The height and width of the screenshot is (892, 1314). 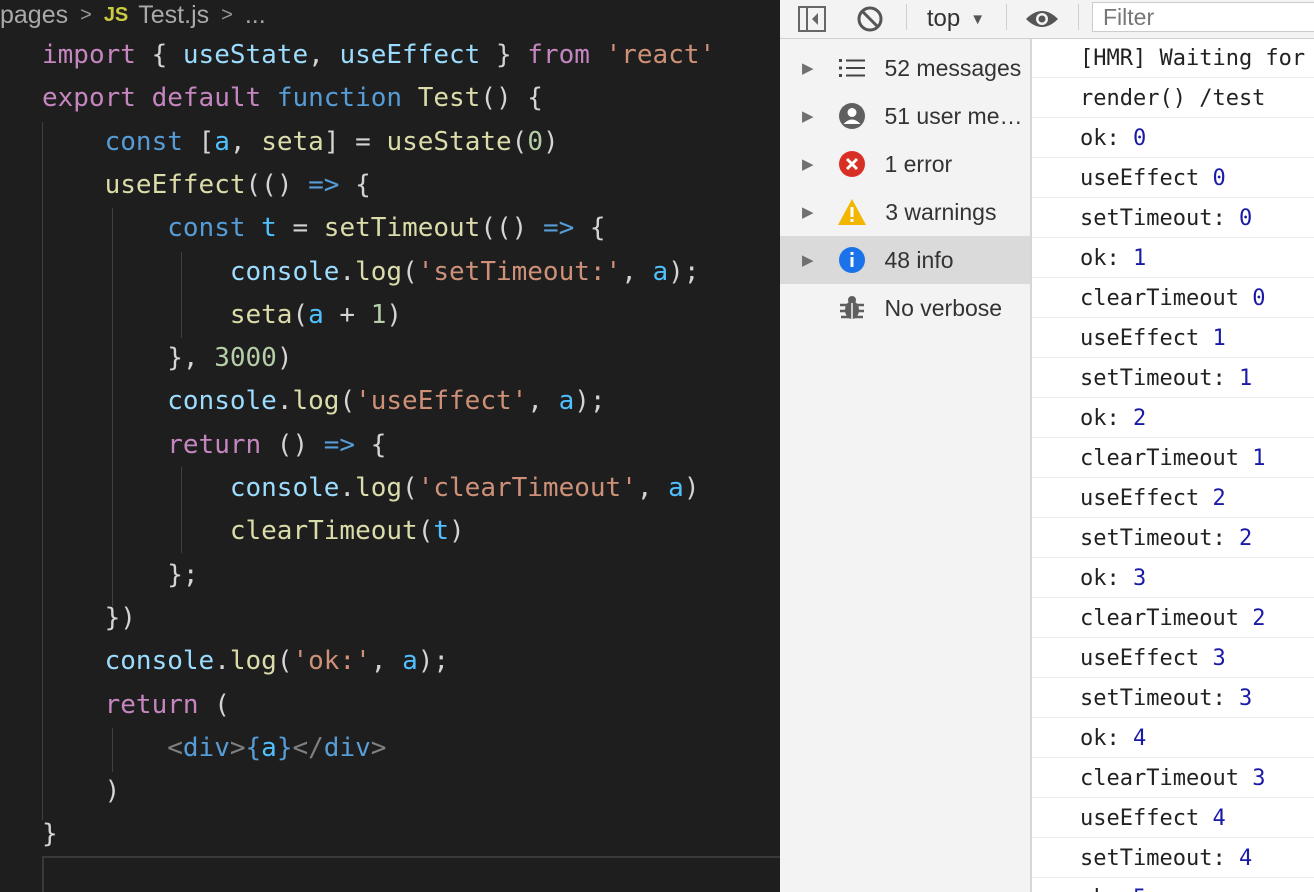 I want to click on sidebar-item-error: ▶ 1 error, so click(x=905, y=164).